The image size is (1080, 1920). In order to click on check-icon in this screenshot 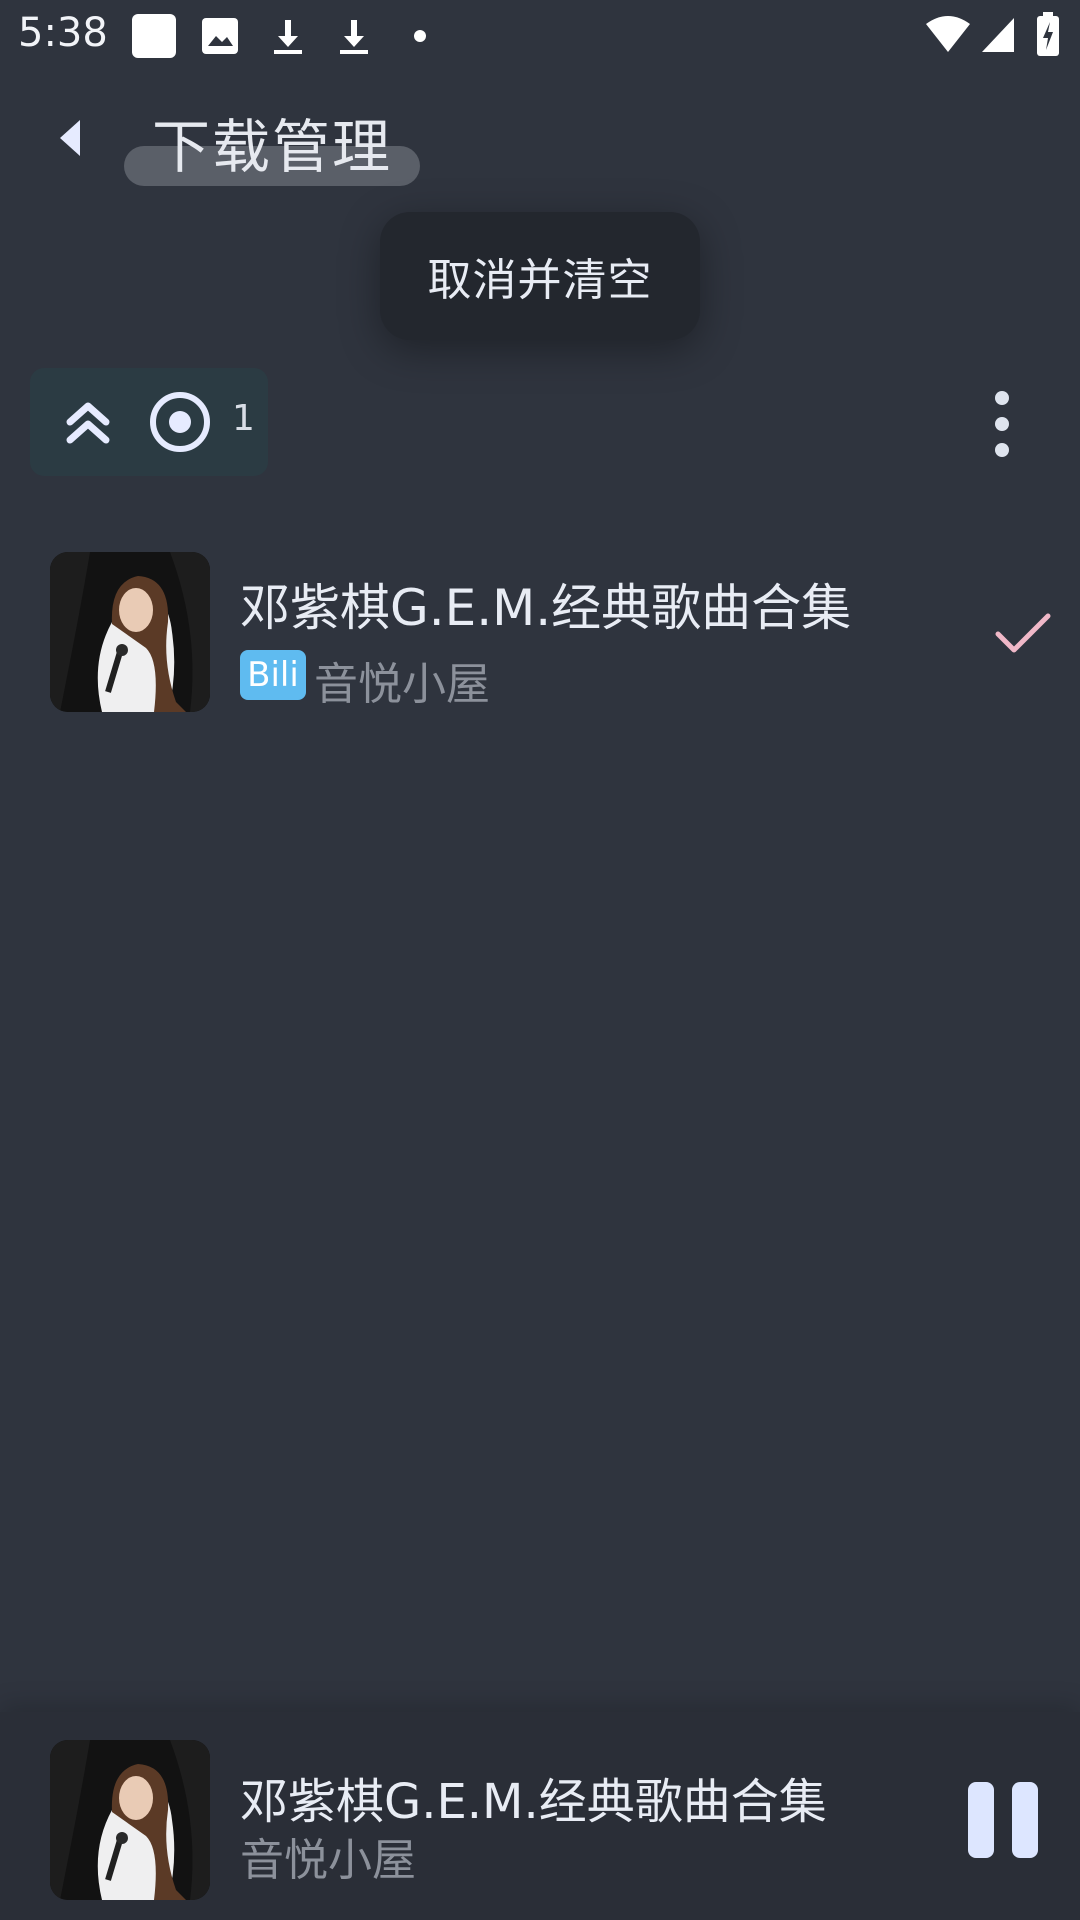, I will do `click(1023, 633)`.